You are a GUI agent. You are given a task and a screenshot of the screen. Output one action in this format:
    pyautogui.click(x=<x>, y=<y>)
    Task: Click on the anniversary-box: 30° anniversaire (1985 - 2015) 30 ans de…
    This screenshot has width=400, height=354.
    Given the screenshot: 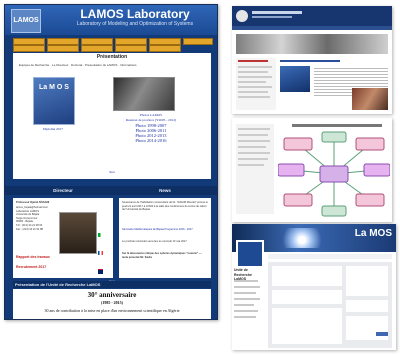 What is the action you would take?
    pyautogui.click(x=112, y=304)
    